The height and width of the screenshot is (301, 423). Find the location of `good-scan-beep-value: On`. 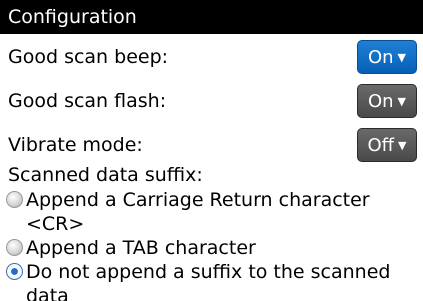

good-scan-beep-value: On is located at coordinates (380, 57).